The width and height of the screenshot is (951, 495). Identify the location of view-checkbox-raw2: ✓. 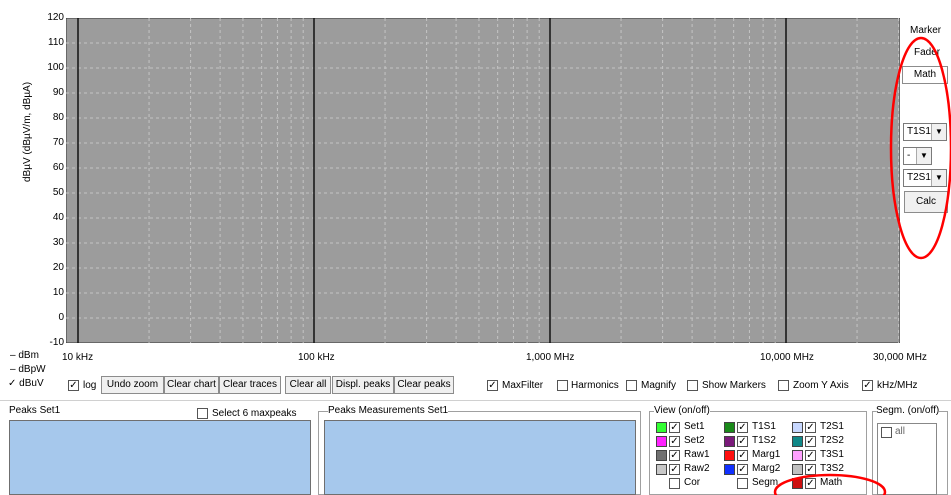
(674, 469).